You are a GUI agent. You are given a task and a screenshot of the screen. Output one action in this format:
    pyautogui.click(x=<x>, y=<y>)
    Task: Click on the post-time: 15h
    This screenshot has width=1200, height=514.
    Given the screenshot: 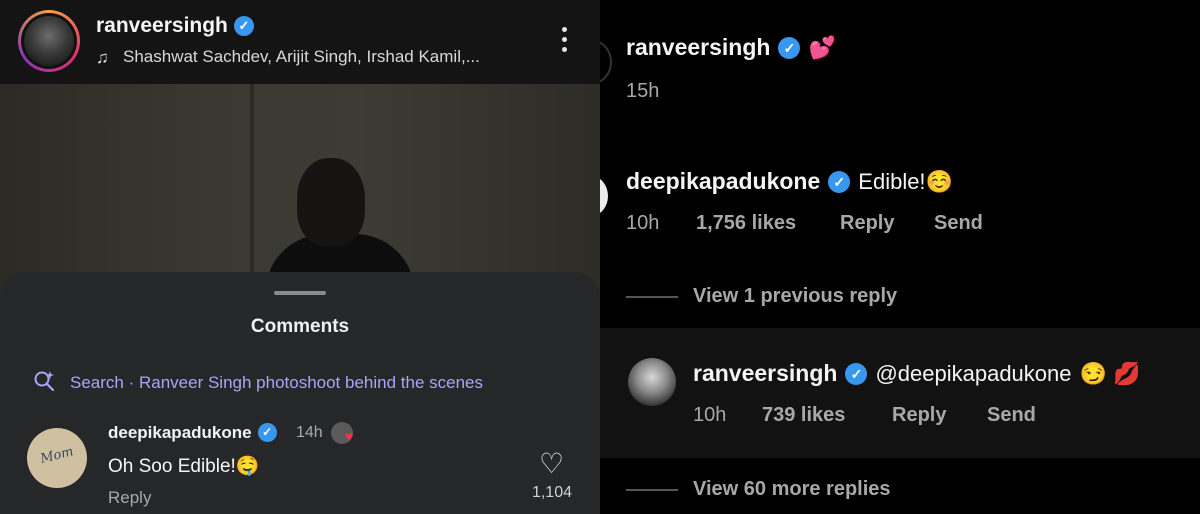 What is the action you would take?
    pyautogui.click(x=643, y=91)
    